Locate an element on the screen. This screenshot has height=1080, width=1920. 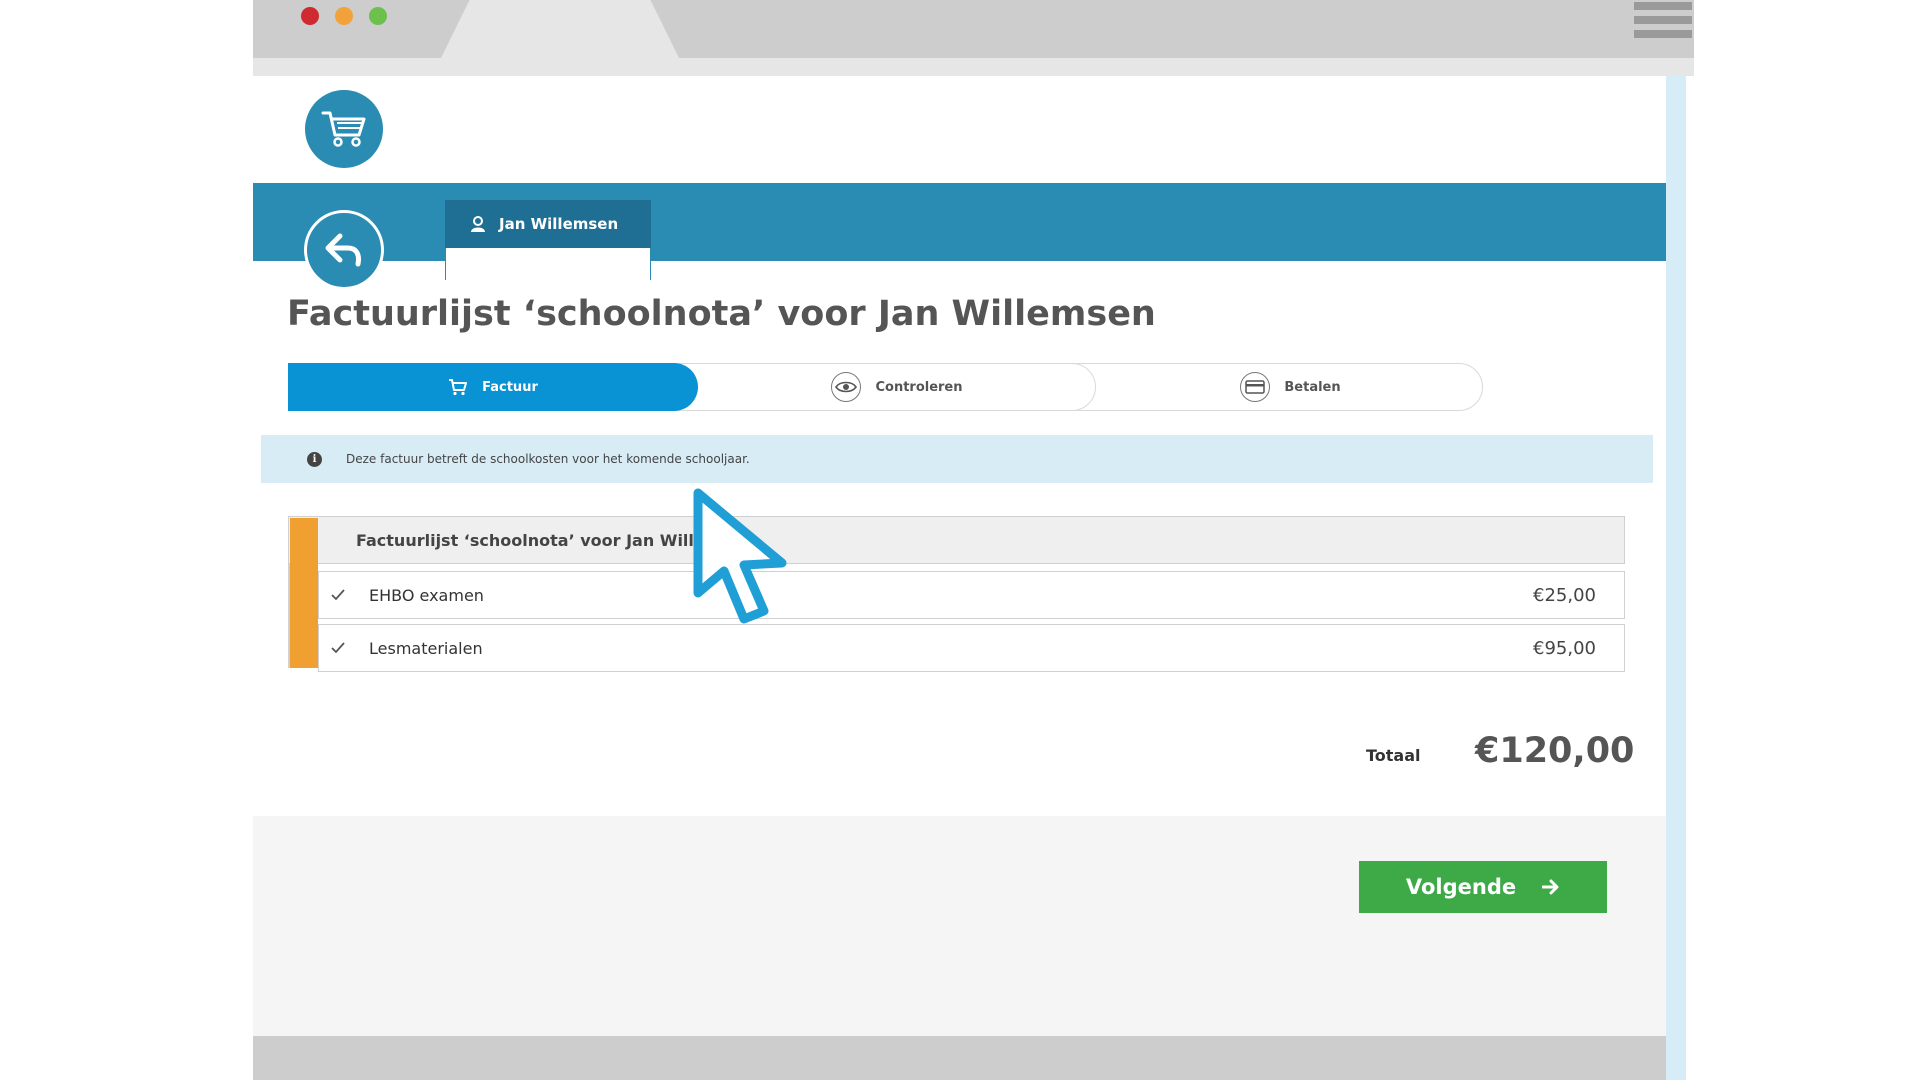
next-button: Volgende is located at coordinates (1483, 887).